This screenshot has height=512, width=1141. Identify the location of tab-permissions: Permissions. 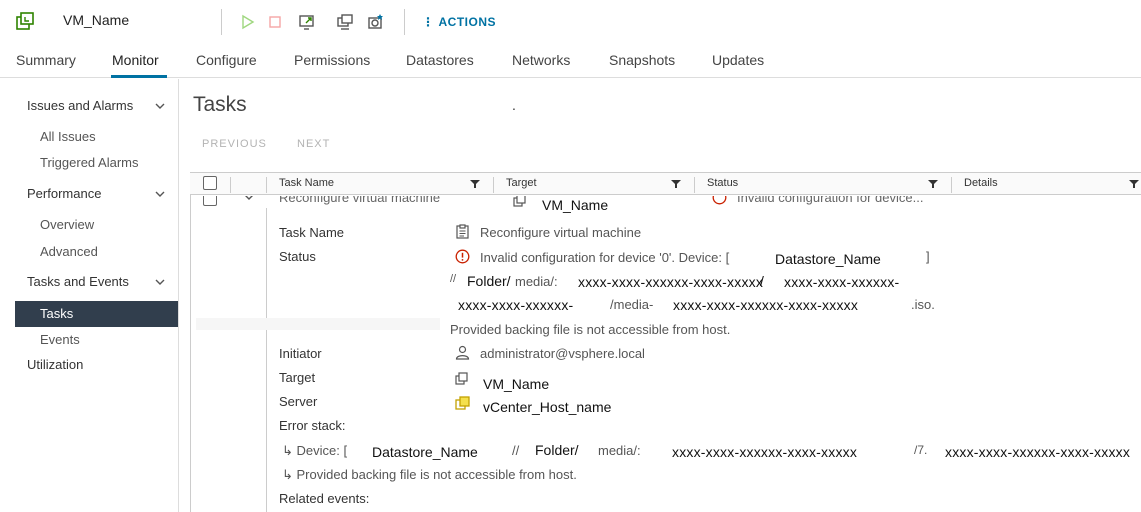
(332, 60).